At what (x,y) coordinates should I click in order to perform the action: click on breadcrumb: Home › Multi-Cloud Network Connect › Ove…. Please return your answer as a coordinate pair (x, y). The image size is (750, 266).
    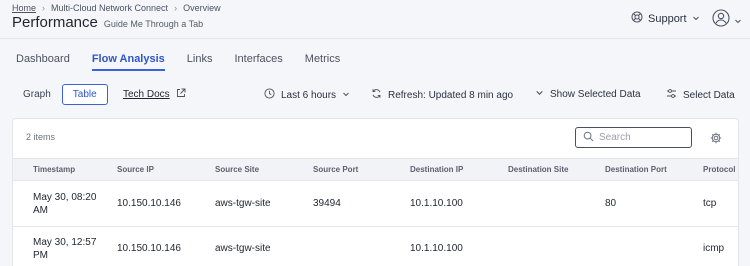
    Looking at the image, I should click on (116, 8).